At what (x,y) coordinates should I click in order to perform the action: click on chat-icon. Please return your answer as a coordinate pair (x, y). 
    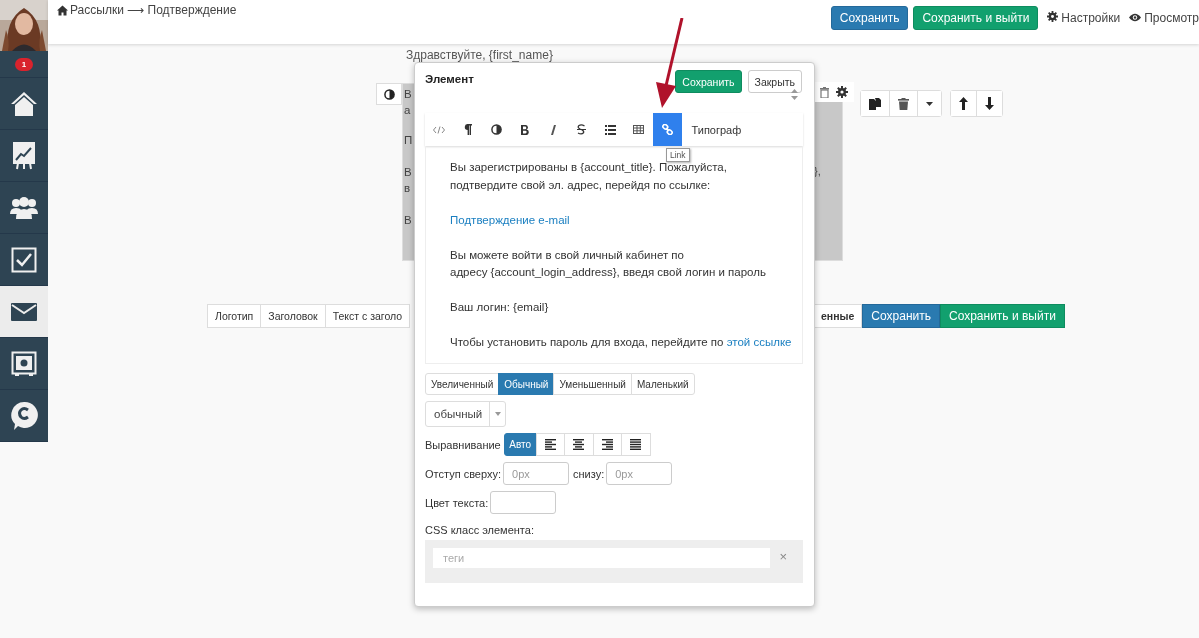
    Looking at the image, I should click on (24, 415).